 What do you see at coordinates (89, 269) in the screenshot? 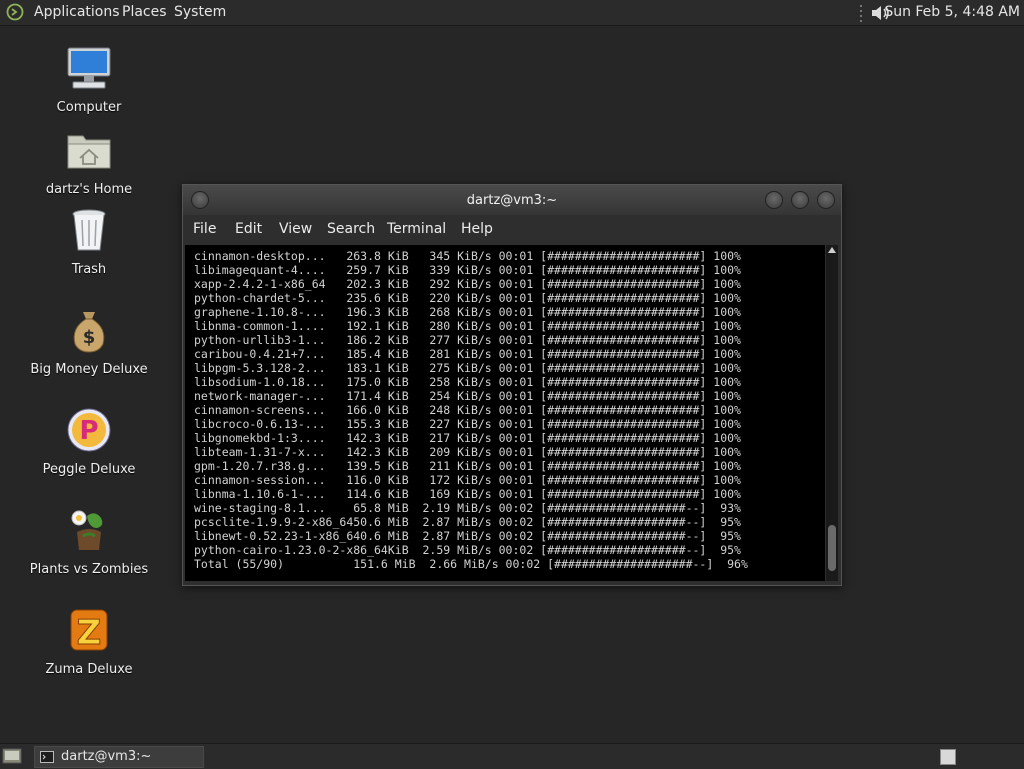
I see `desktop-icon-label: Trash` at bounding box center [89, 269].